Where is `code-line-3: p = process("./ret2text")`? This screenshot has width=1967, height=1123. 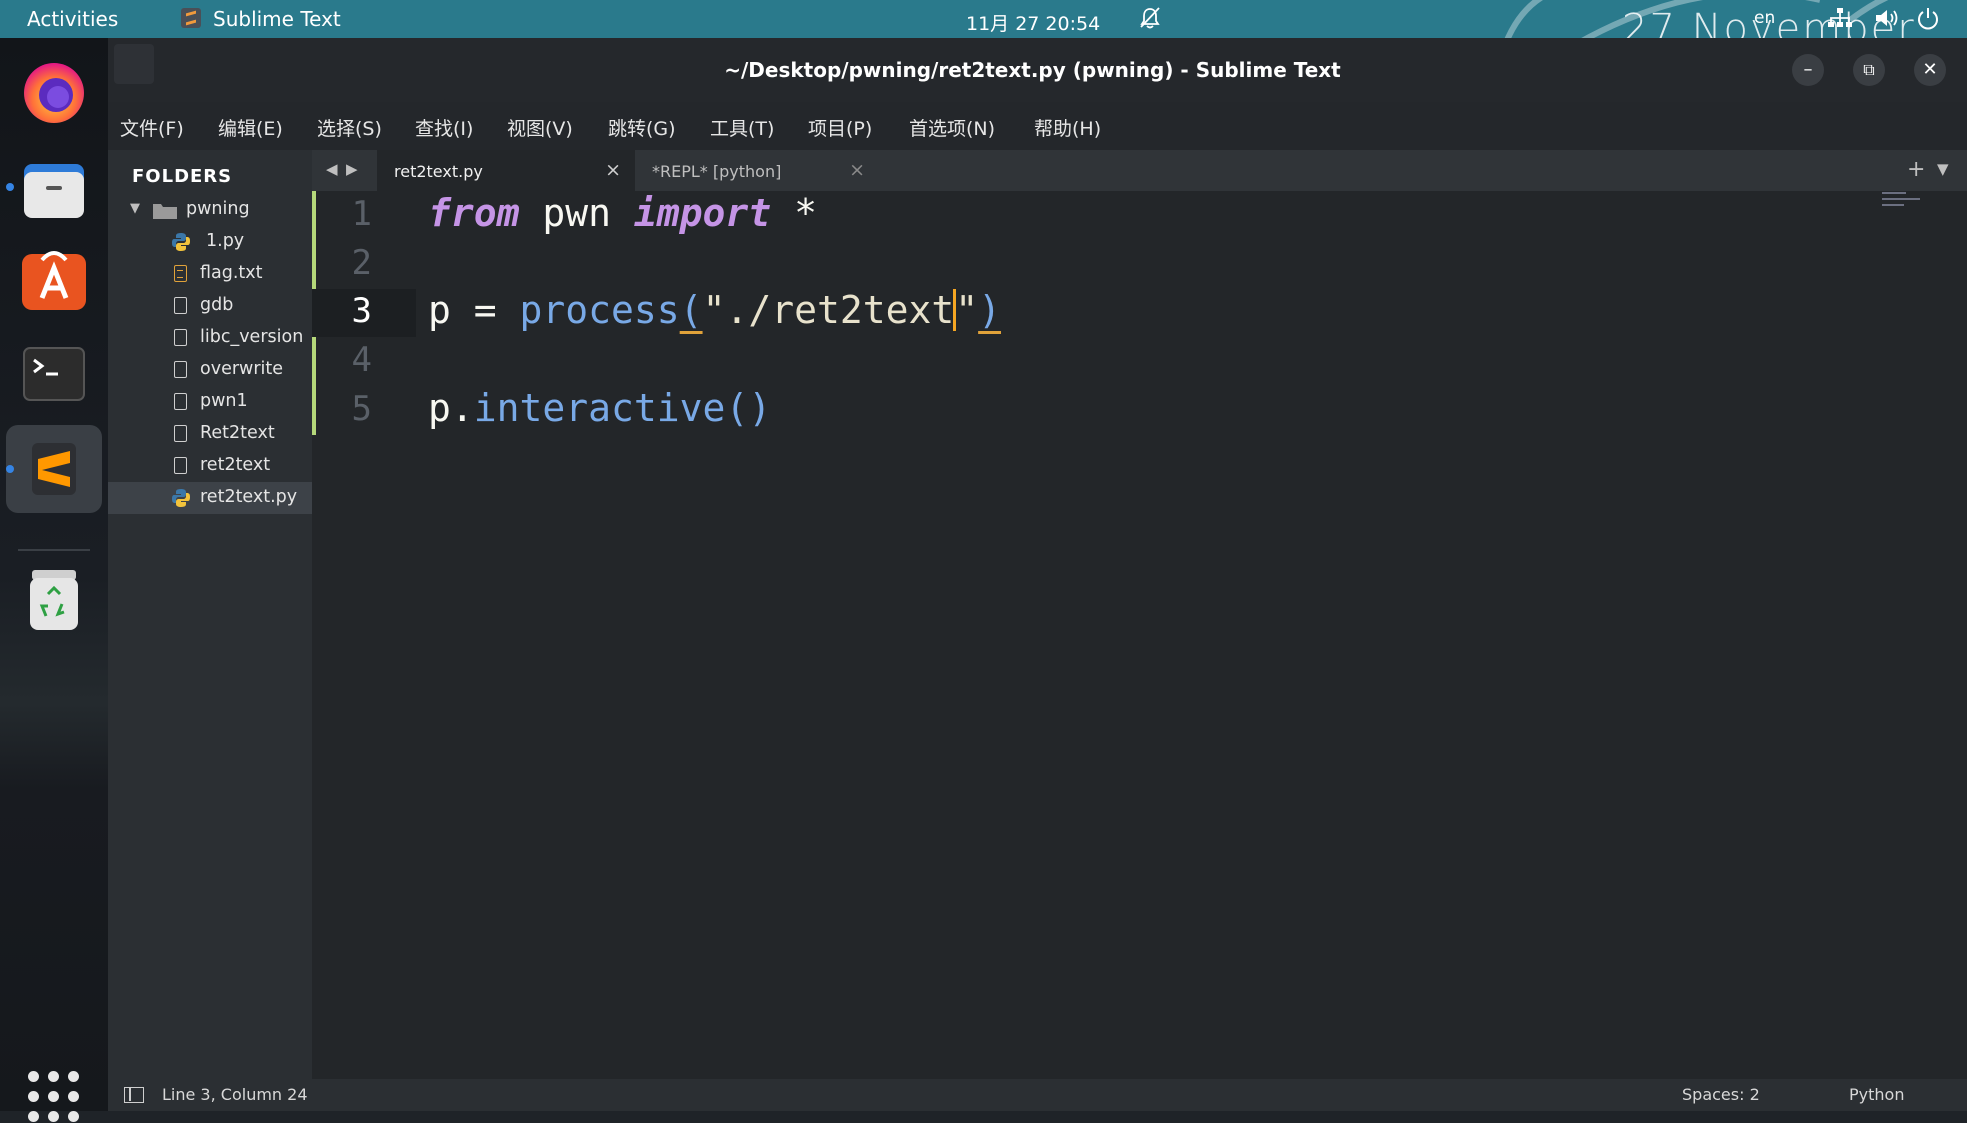
code-line-3: p = process("./ret2text") is located at coordinates (714, 310).